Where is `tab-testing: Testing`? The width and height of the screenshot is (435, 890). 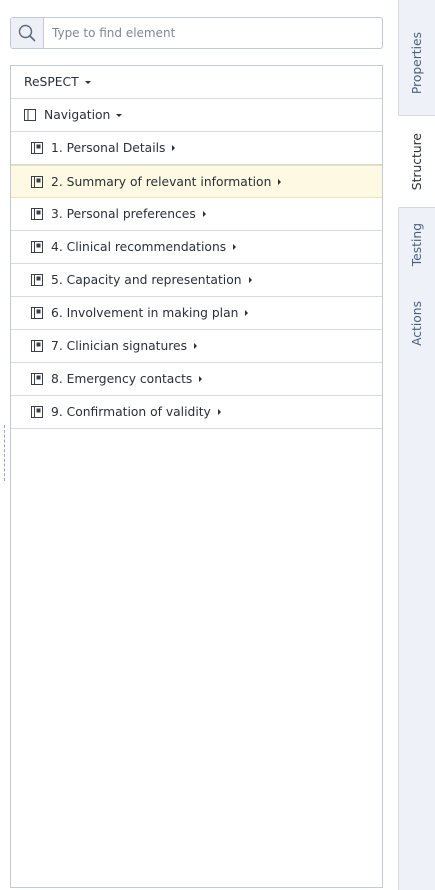 tab-testing: Testing is located at coordinates (416, 245).